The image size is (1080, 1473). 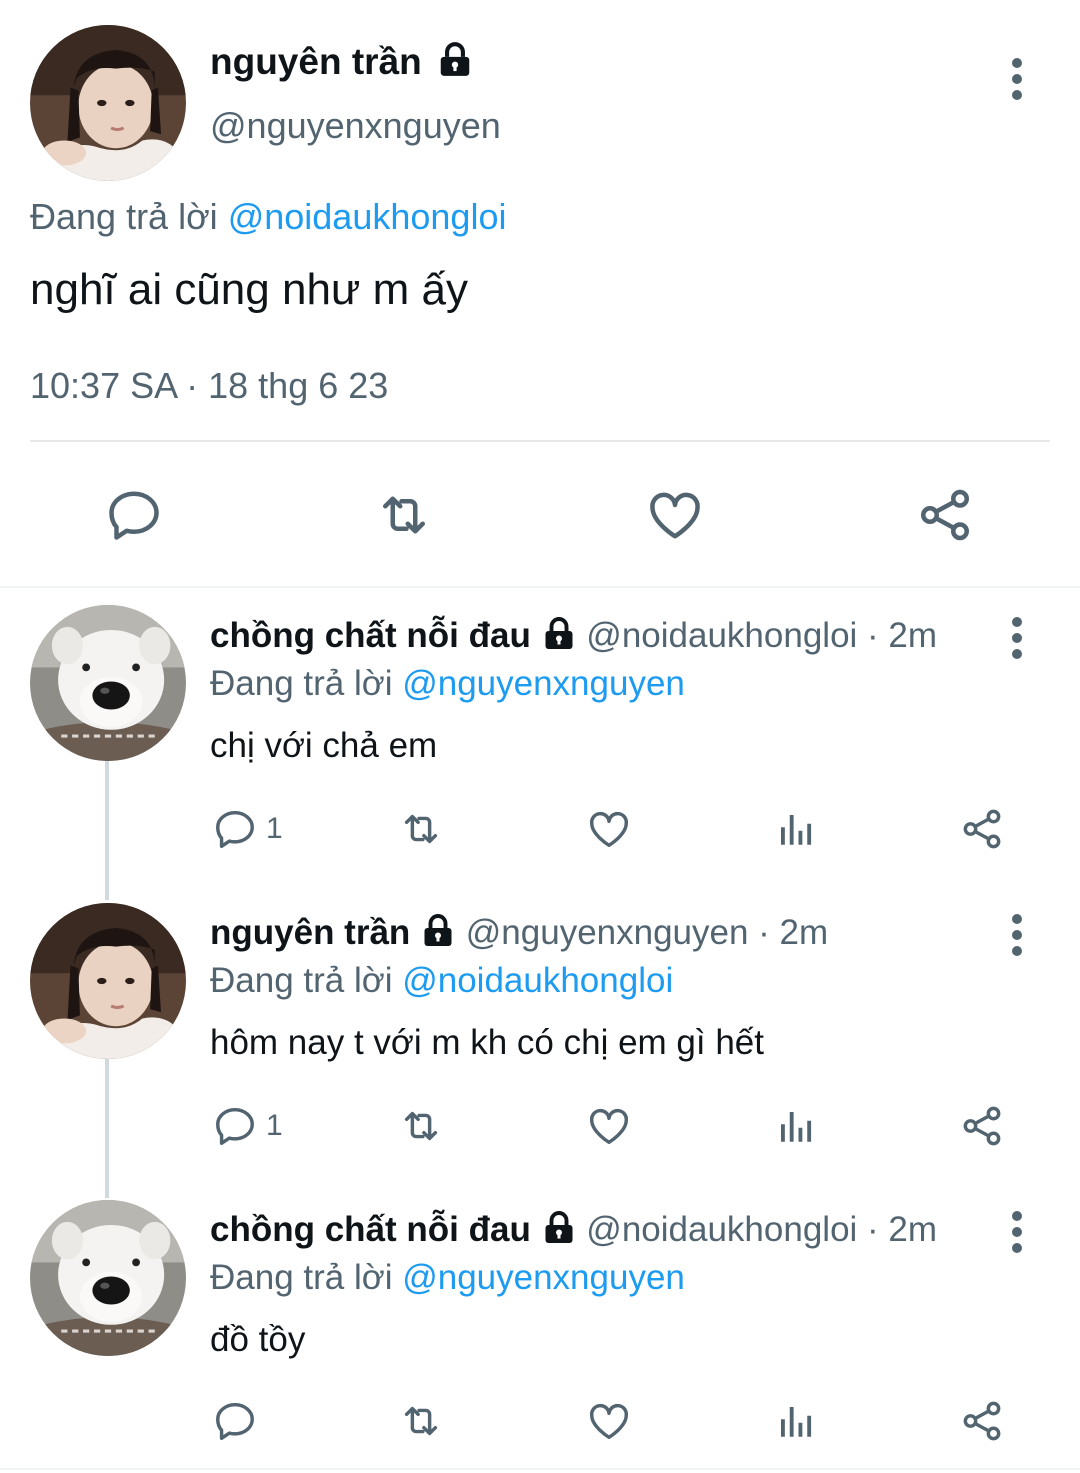 I want to click on main-author-name-row: nguyên trần, so click(x=342, y=62).